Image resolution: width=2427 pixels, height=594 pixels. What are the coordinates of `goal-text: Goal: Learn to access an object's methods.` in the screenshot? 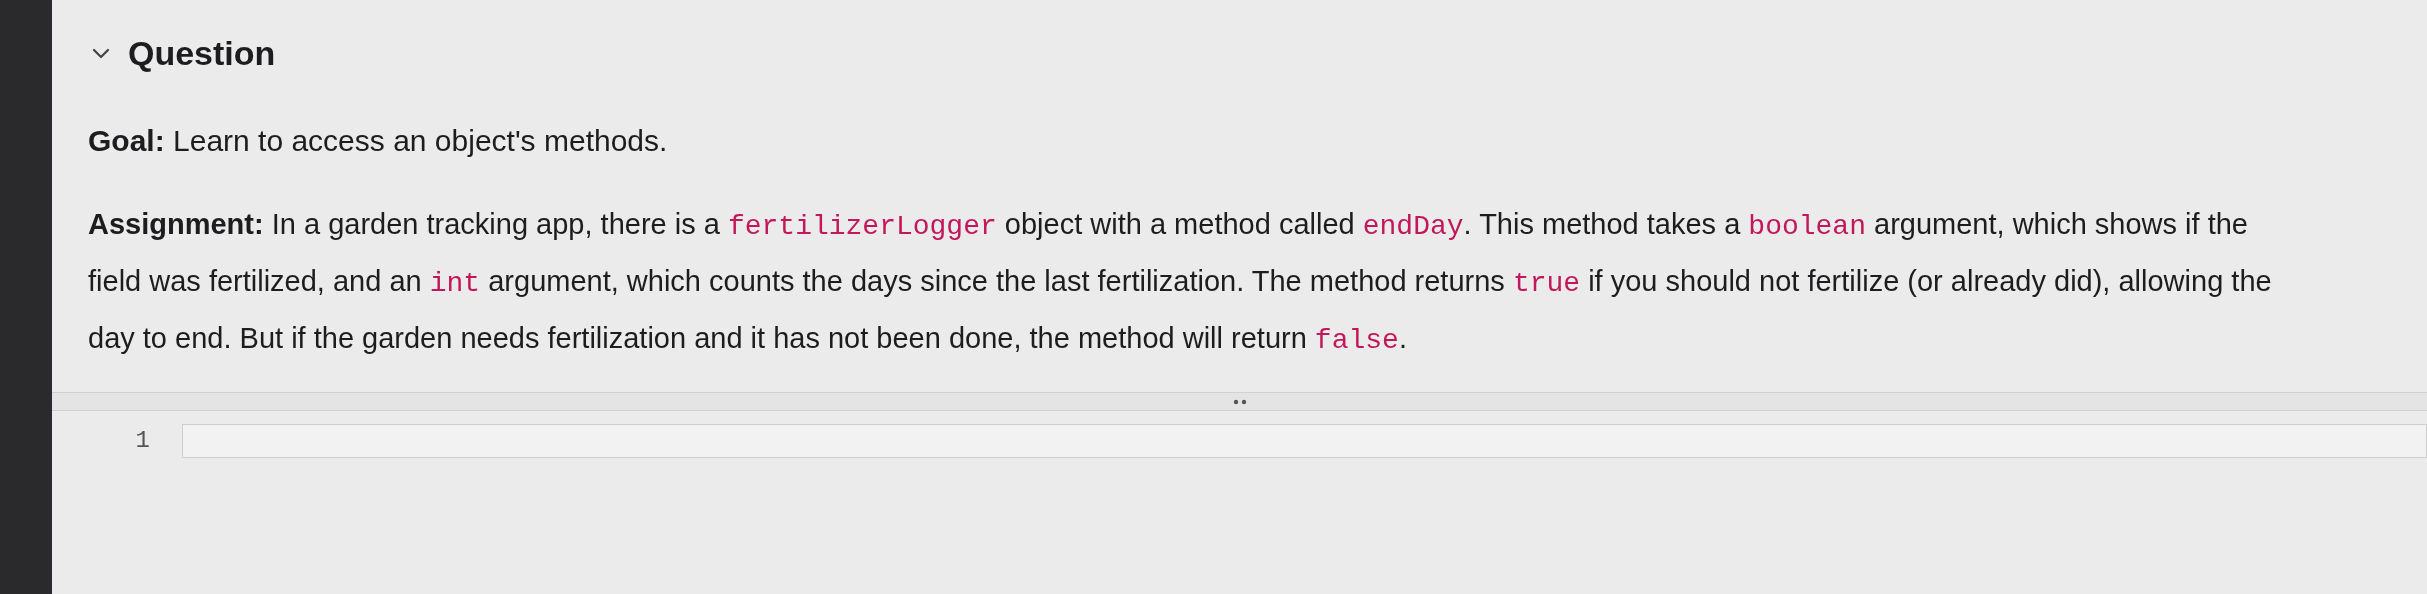 It's located at (378, 141).